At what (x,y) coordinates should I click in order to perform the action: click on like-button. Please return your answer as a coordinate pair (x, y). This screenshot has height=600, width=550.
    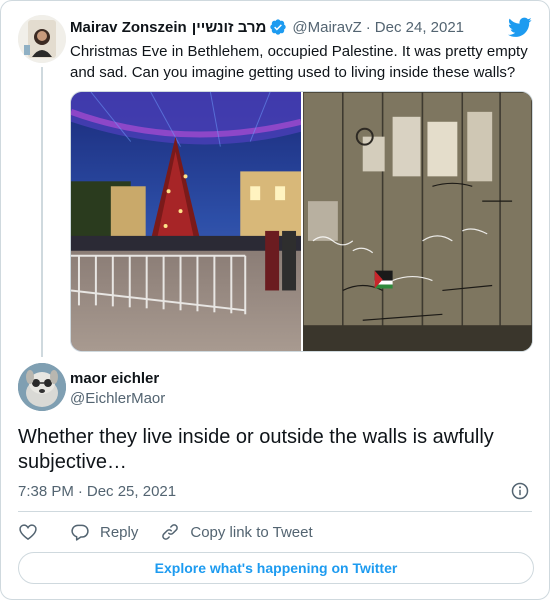
    Looking at the image, I should click on (28, 532).